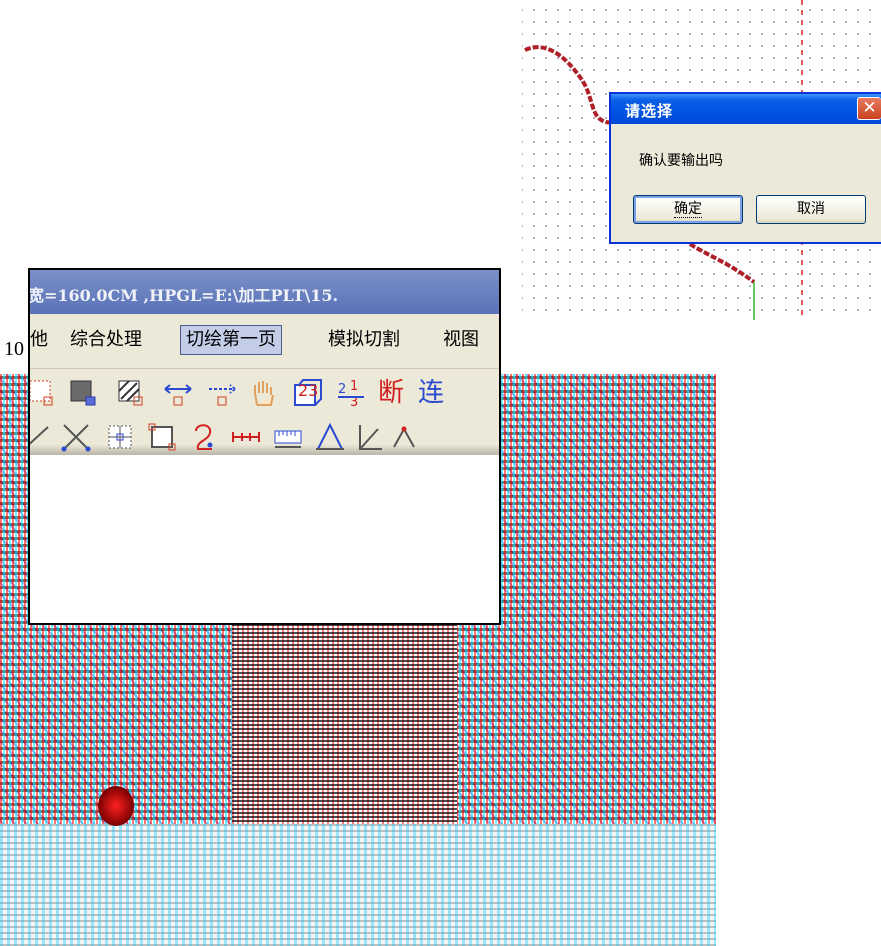 This screenshot has height=946, width=881. I want to click on grid-select-icon, so click(120, 437).